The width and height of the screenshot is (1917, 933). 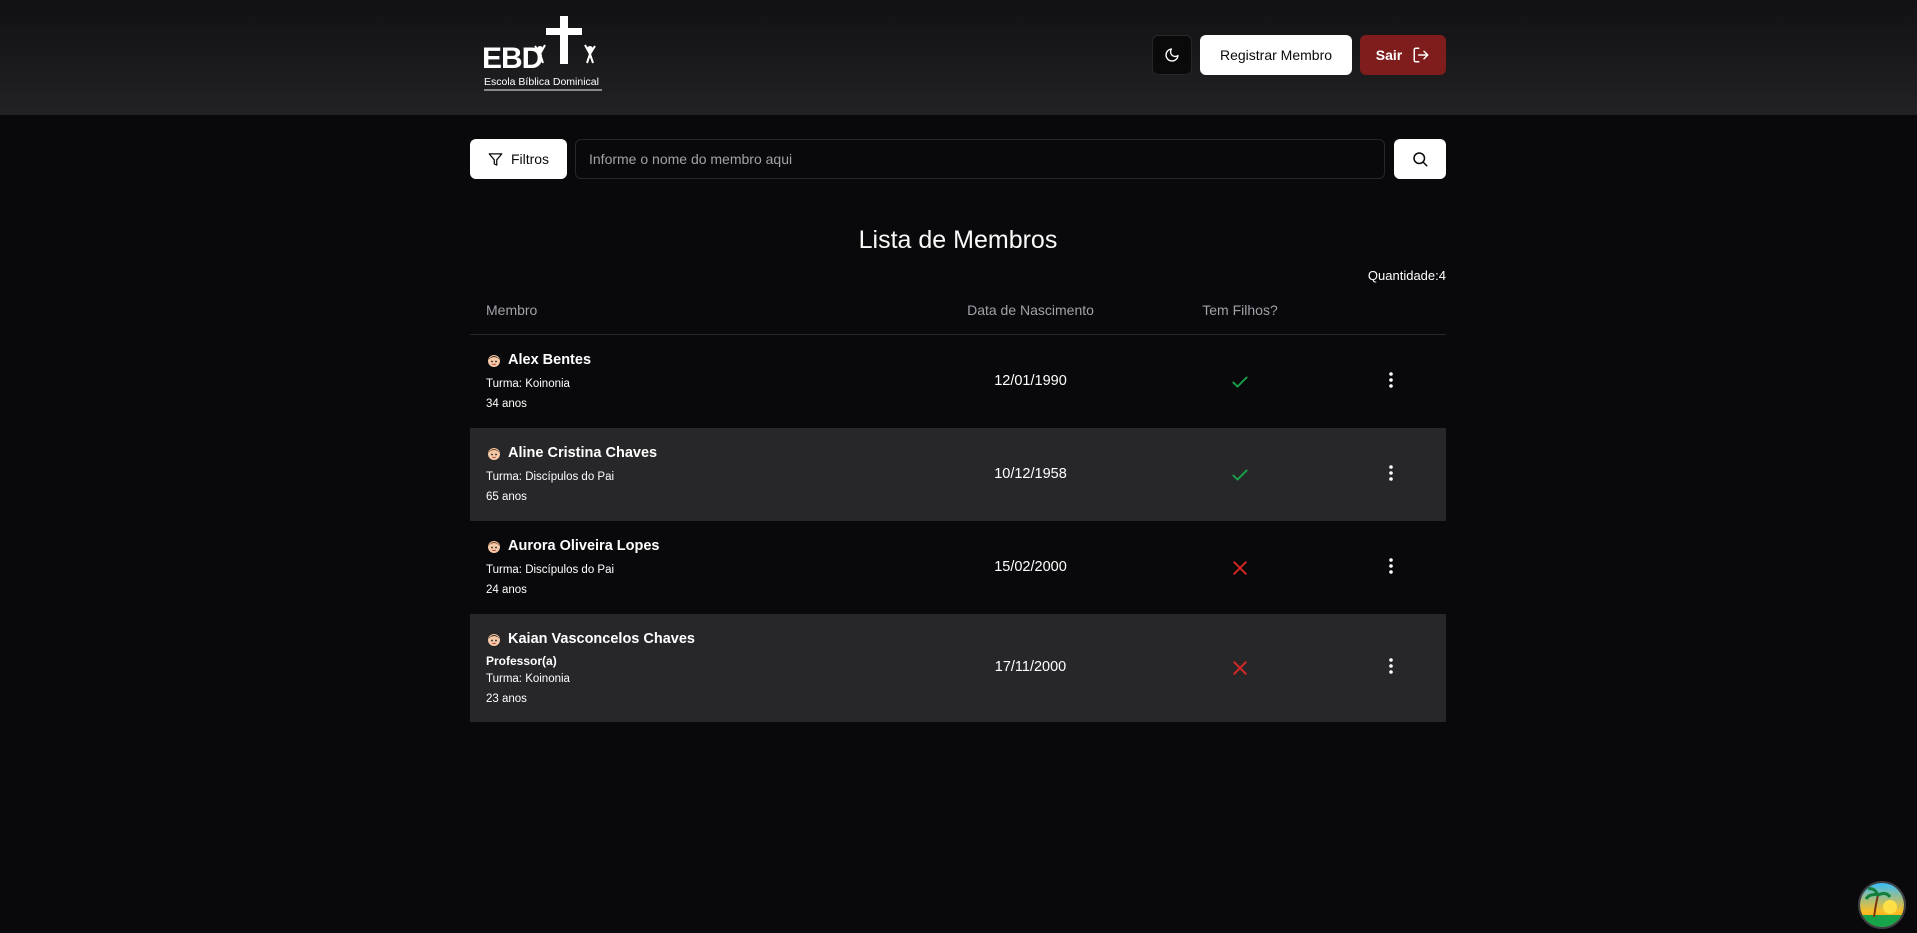 I want to click on column-header-has-children: Tem Filhos?, so click(x=1240, y=310).